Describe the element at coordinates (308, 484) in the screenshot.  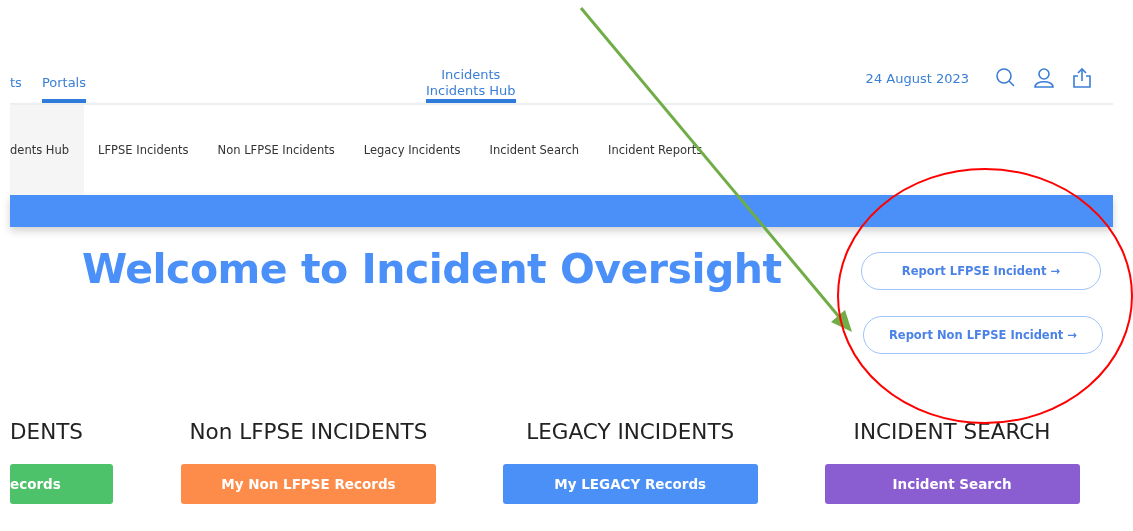
I see `records-button: My Non LFPSE Records` at that location.